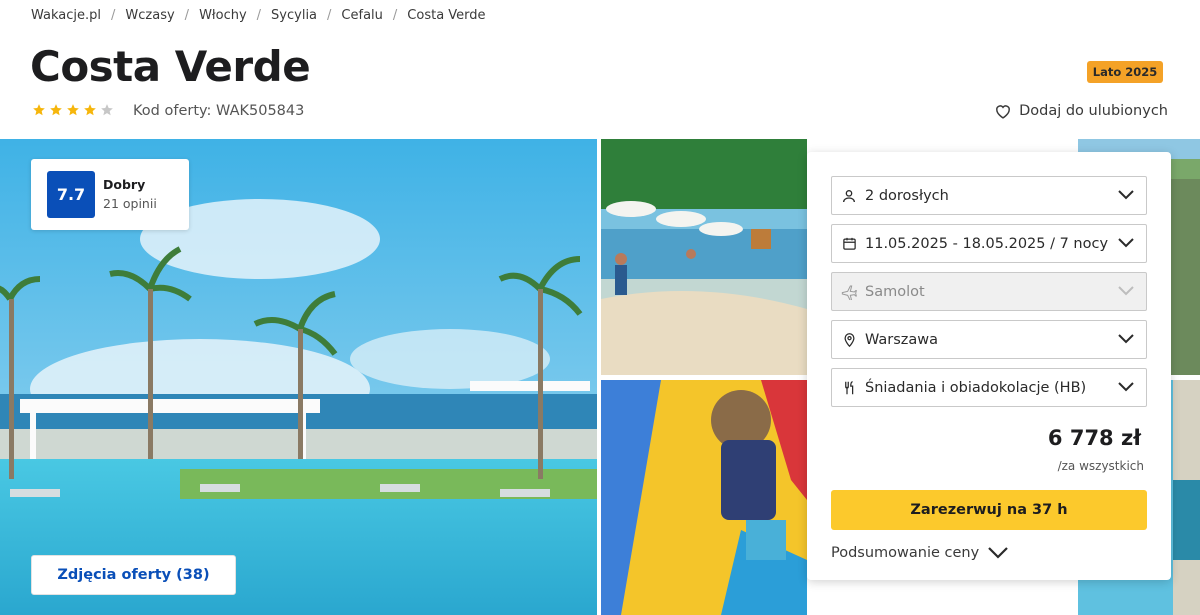 Image resolution: width=1200 pixels, height=615 pixels. Describe the element at coordinates (66, 15) in the screenshot. I see `breadcrumb-item-home: Wakacje.pl` at that location.